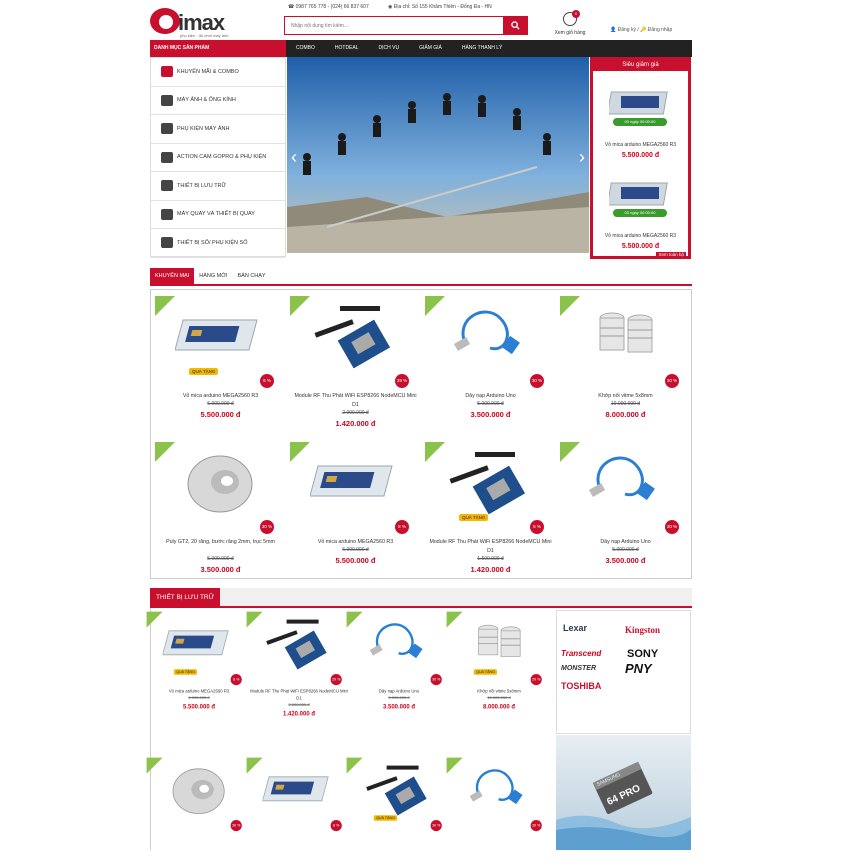 Image resolution: width=850 pixels, height=868 pixels. I want to click on nav-item-clearance: HÀNG THANH LÝ, so click(482, 48).